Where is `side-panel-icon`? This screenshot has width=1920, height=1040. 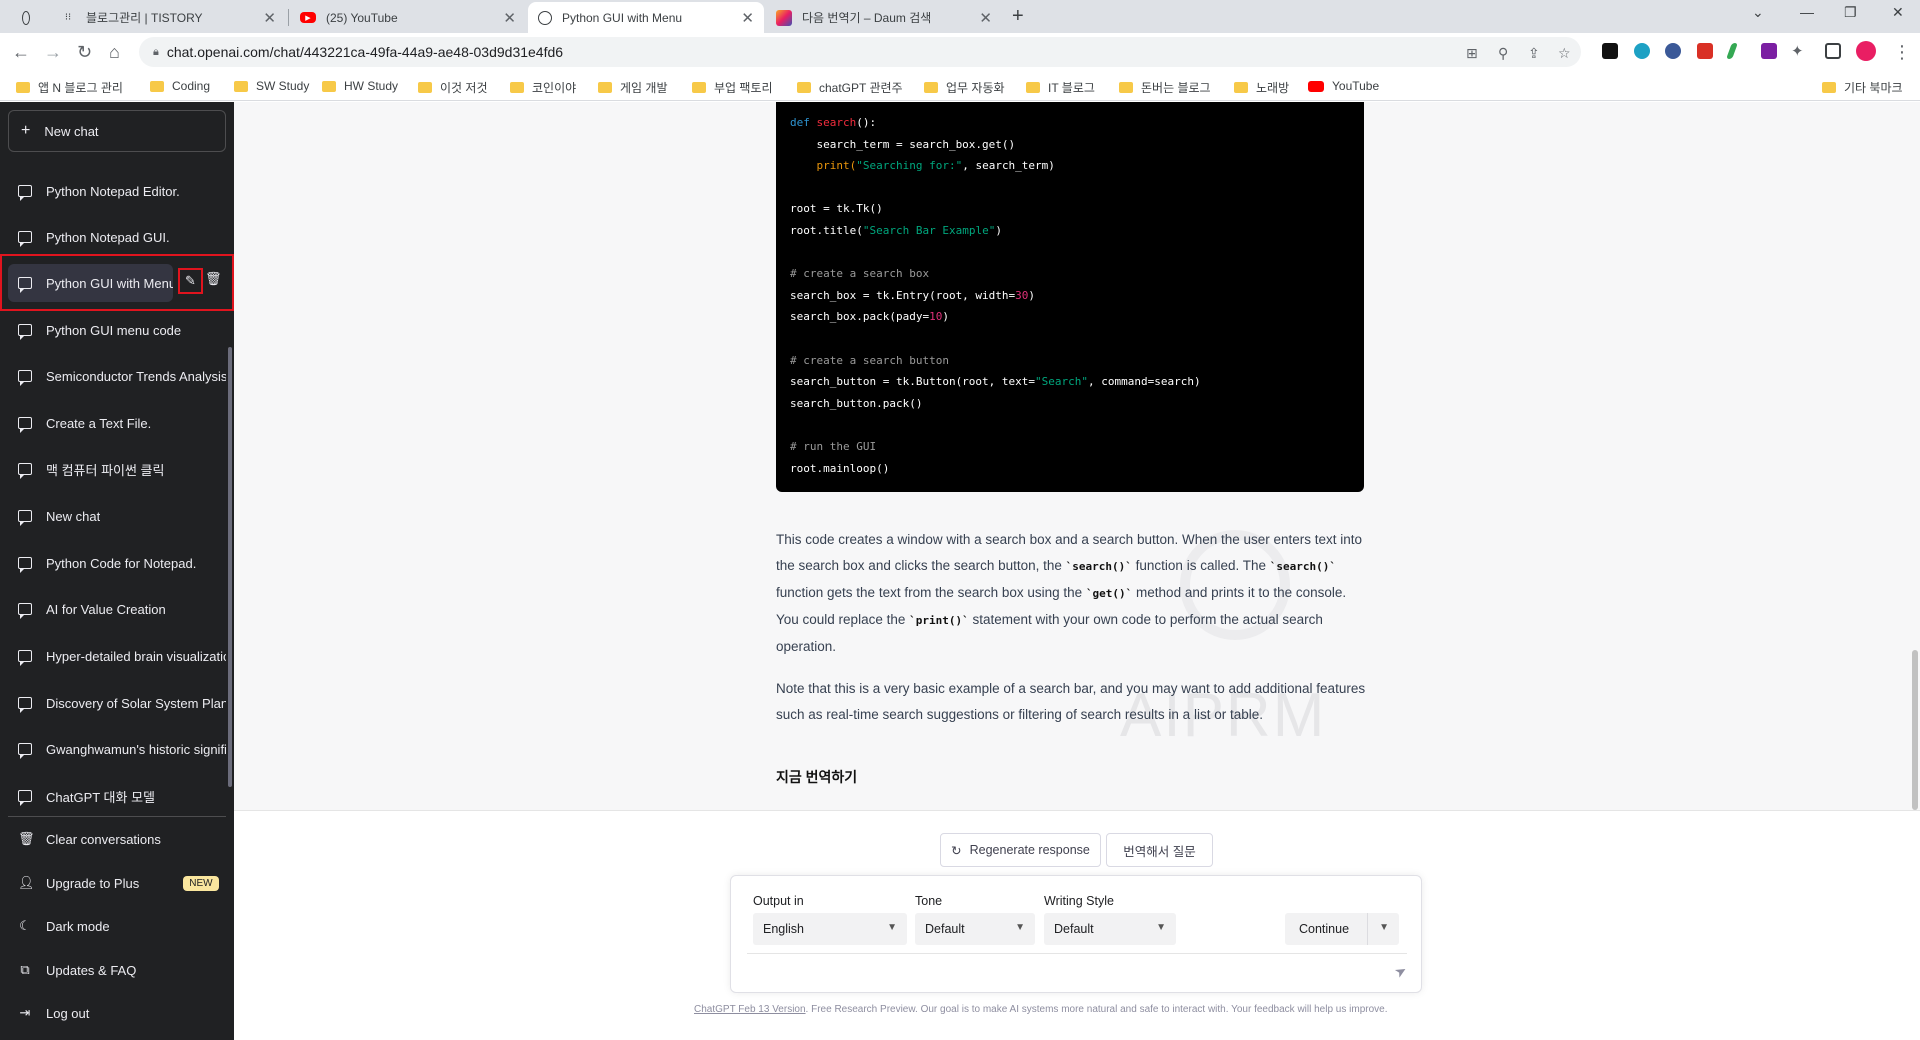
side-panel-icon is located at coordinates (1833, 51).